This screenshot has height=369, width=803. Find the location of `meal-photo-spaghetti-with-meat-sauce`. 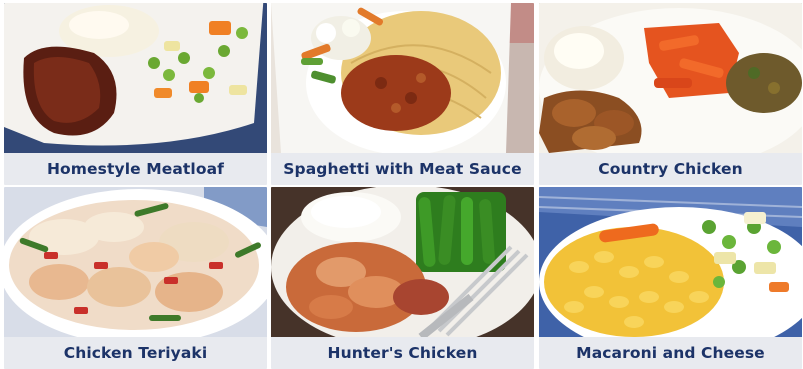

meal-photo-spaghetti-with-meat-sauce is located at coordinates (402, 78).